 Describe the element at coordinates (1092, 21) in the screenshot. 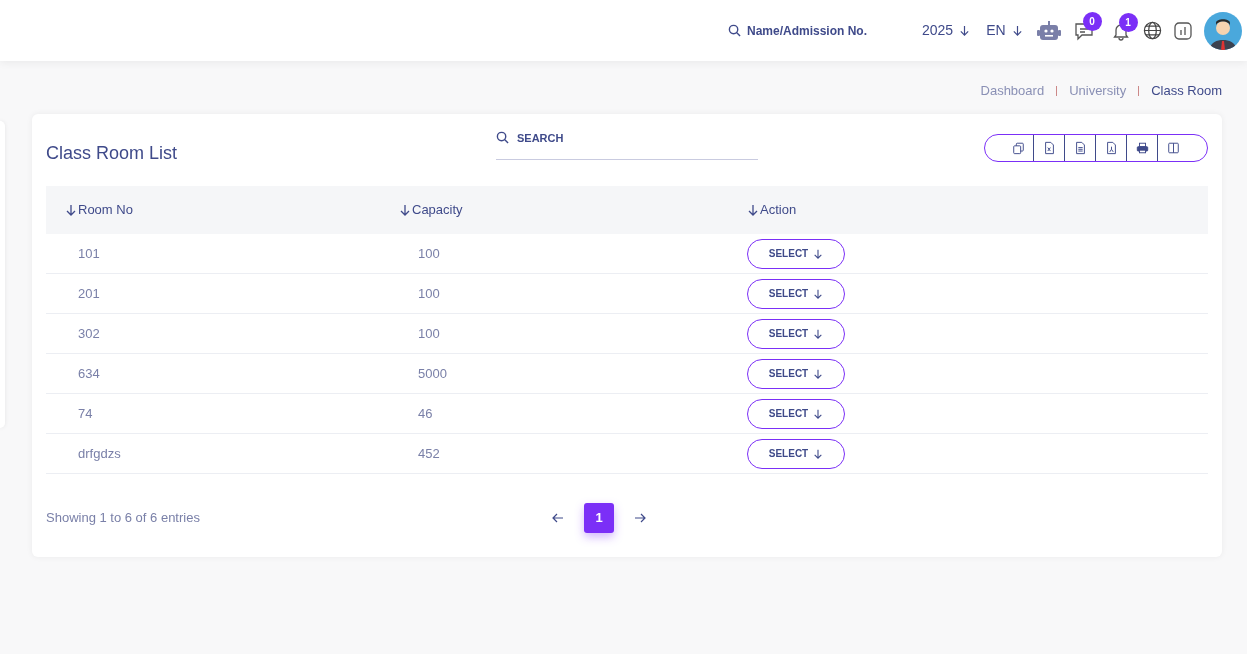

I see `message-count-badge: 0` at that location.